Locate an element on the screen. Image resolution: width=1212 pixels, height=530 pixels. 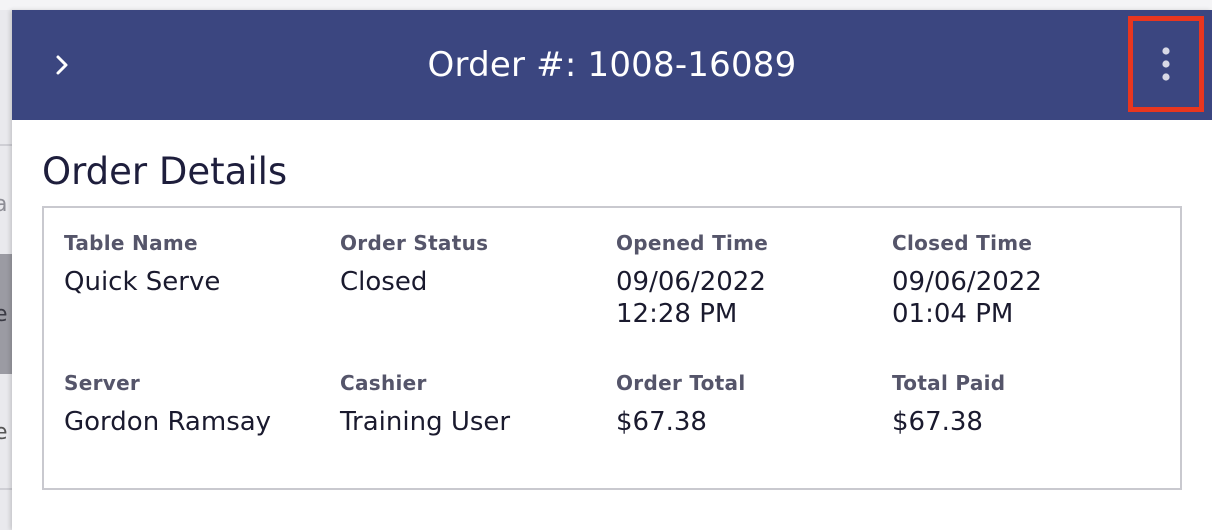
closed-time-field: Closed Time 09/06/2022 01:04 PM is located at coordinates (1022, 280).